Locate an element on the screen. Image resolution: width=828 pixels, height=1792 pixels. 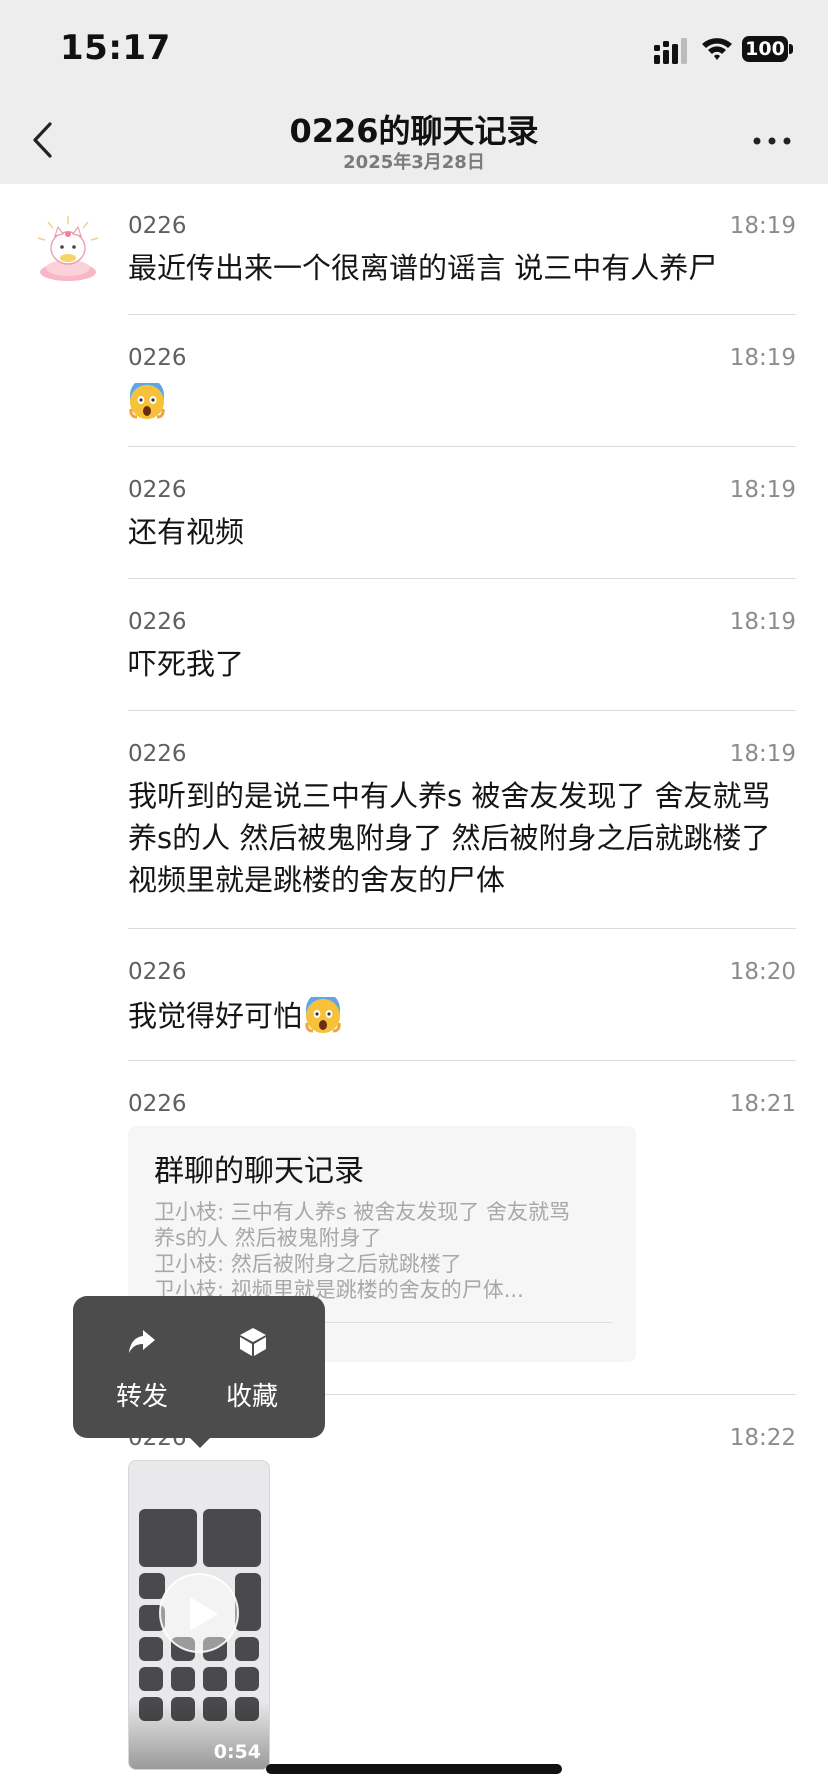
message-time: 18:22 is located at coordinates (762, 1438).